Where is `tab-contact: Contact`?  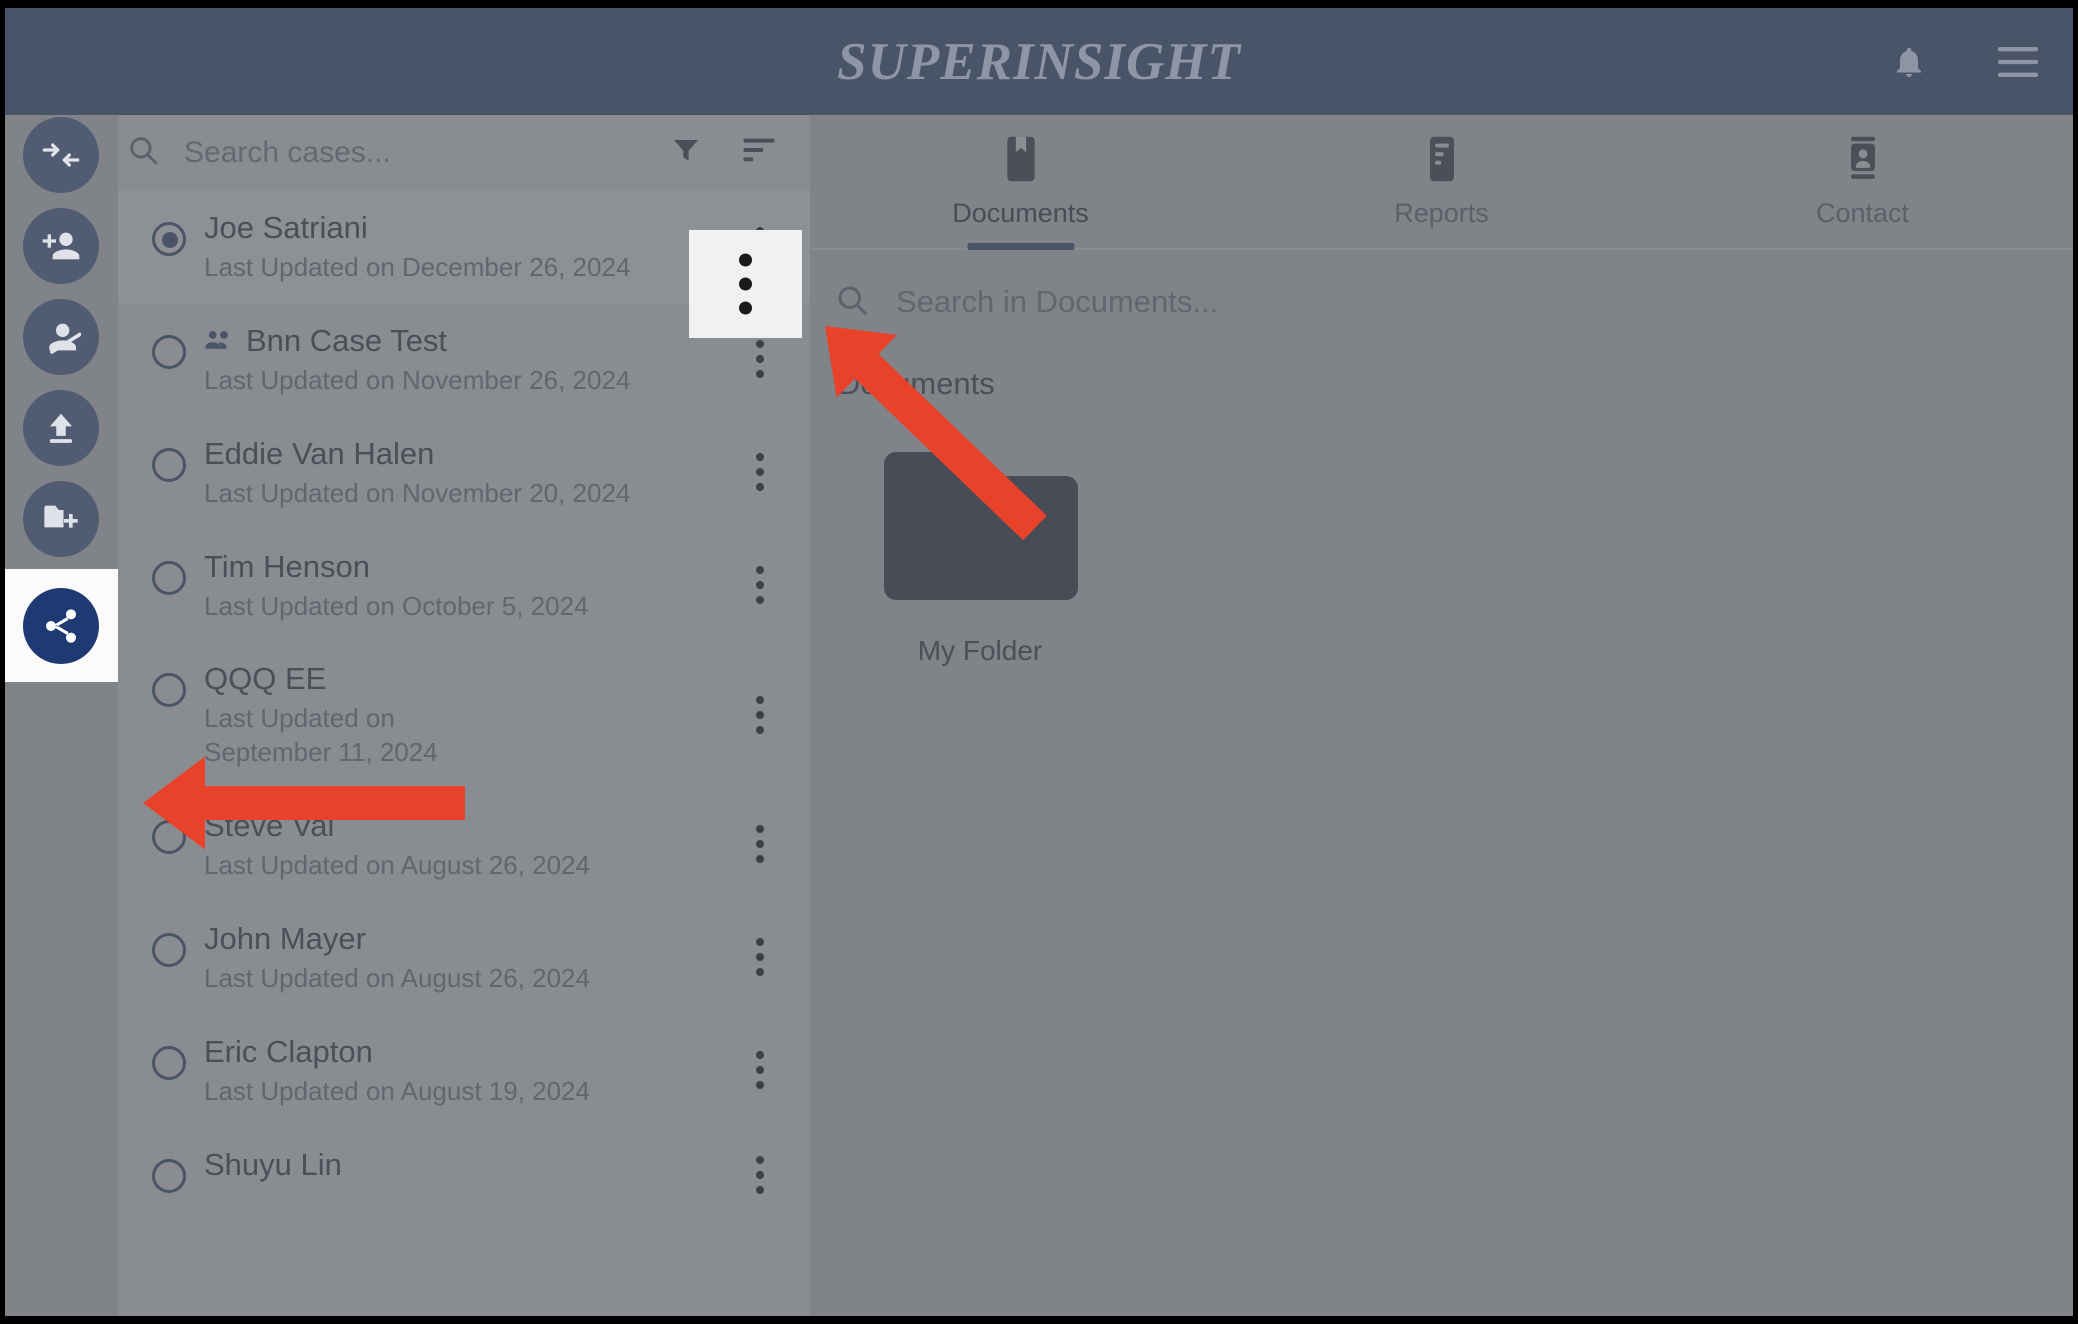
tab-contact: Contact is located at coordinates (1862, 181).